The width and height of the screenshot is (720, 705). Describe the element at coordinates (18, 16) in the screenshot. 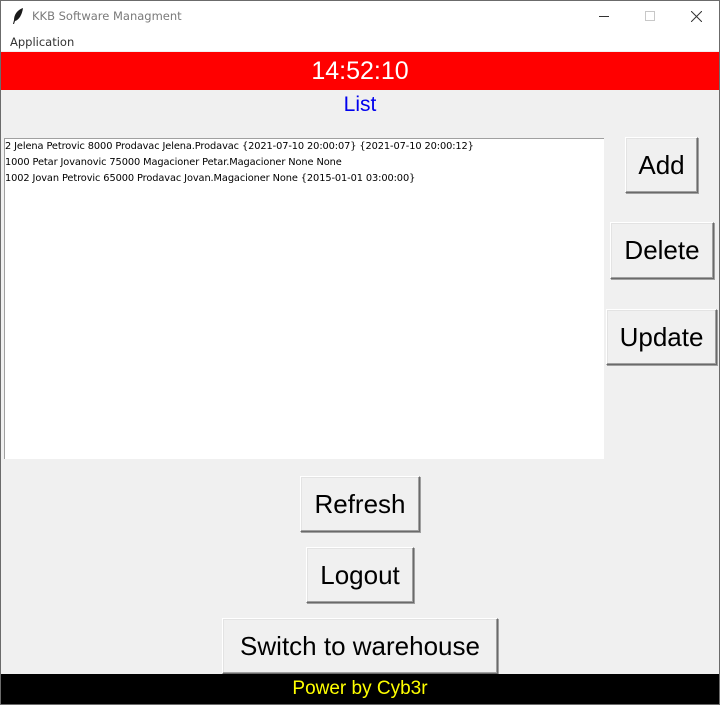

I see `feather-icon` at that location.